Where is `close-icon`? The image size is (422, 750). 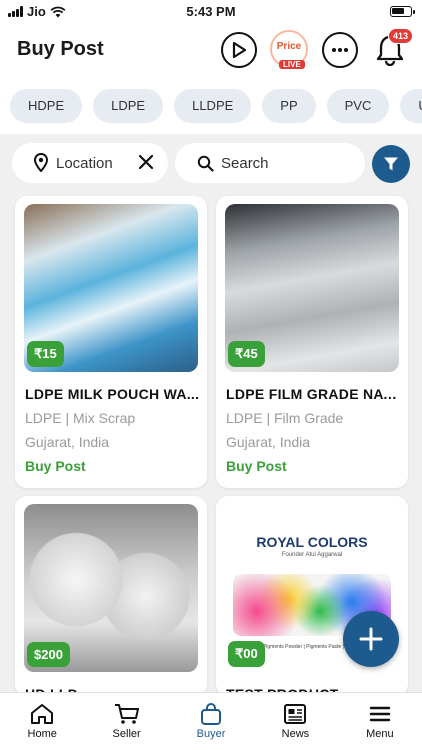 close-icon is located at coordinates (146, 162).